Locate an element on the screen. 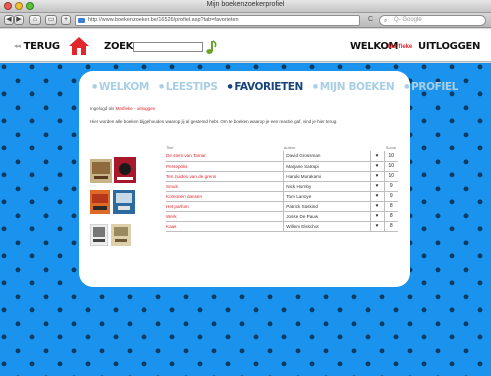 The width and height of the screenshot is (491, 376). site-header: ◂◂ TERUG ZOEK WELKOM Marfieke UITLOGGEN is located at coordinates (245, 45).